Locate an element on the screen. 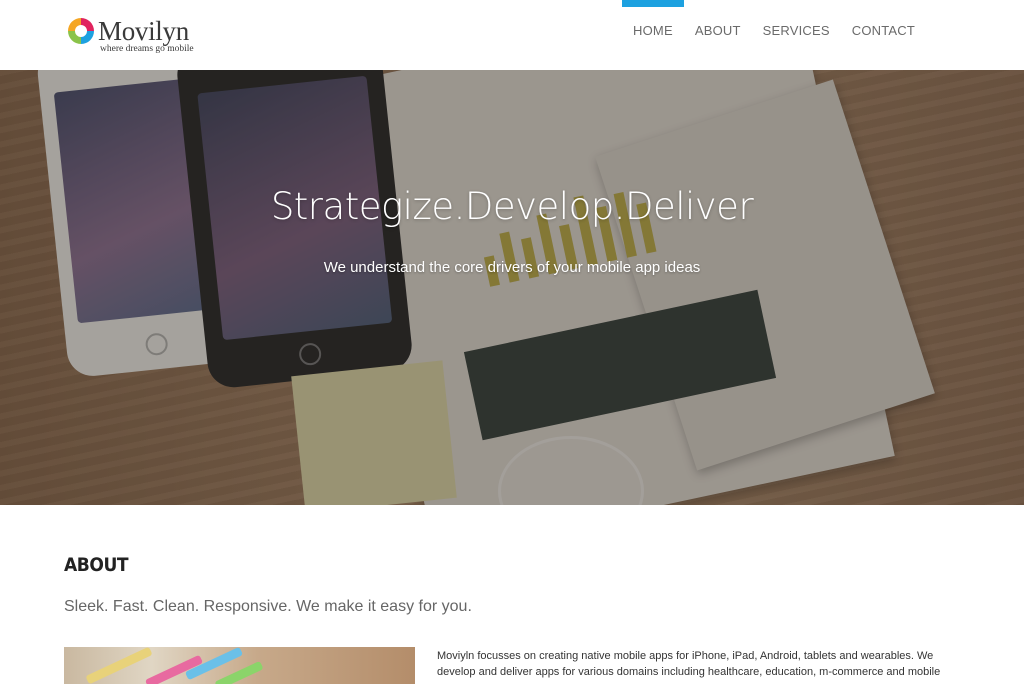 Image resolution: width=1024 pixels, height=684 pixels. brand-logo: Movilyn where dreams go mobile is located at coordinates (141, 36).